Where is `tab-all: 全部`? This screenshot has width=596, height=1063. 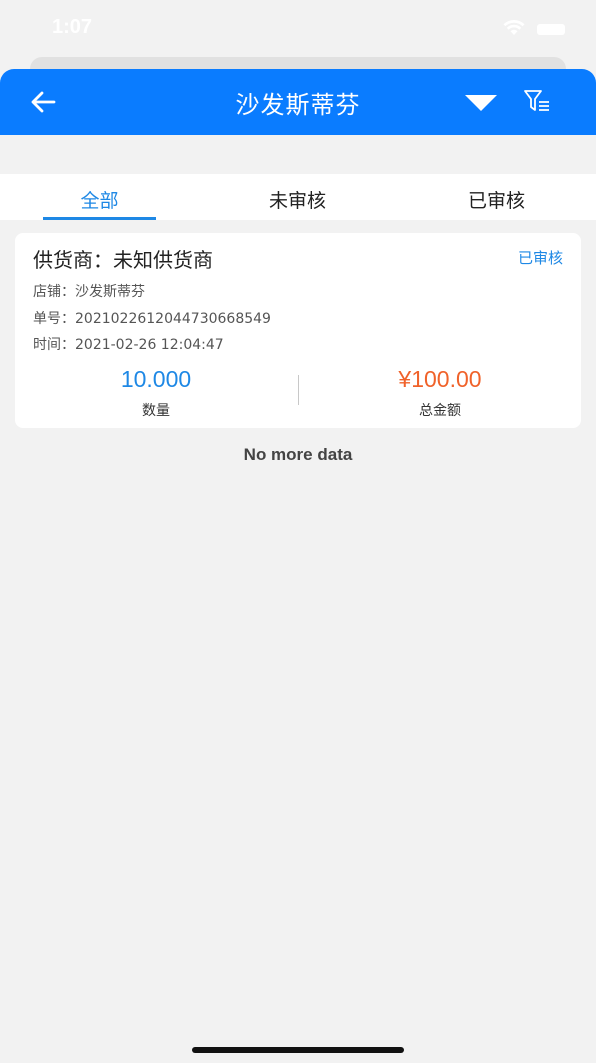
tab-all: 全部 is located at coordinates (99, 199).